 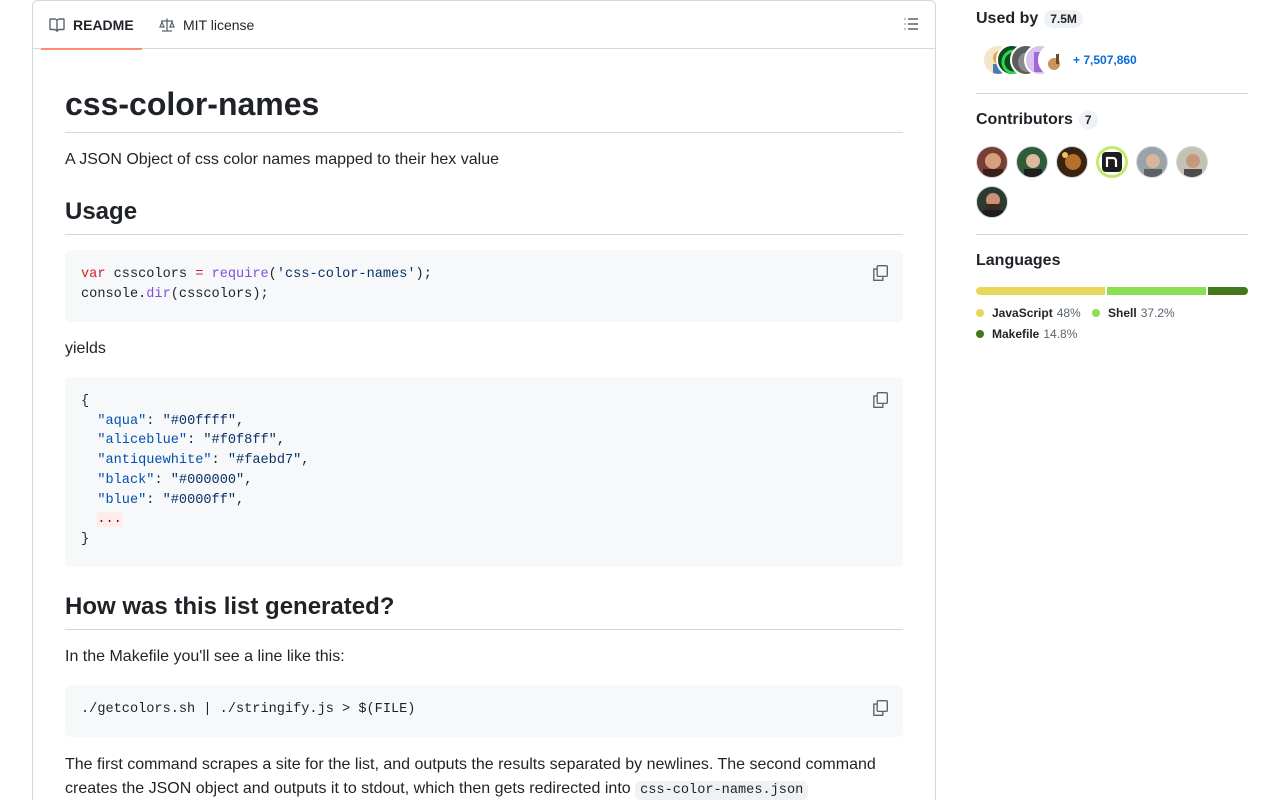 What do you see at coordinates (484, 108) in the screenshot?
I see `readme-title: css-color-names` at bounding box center [484, 108].